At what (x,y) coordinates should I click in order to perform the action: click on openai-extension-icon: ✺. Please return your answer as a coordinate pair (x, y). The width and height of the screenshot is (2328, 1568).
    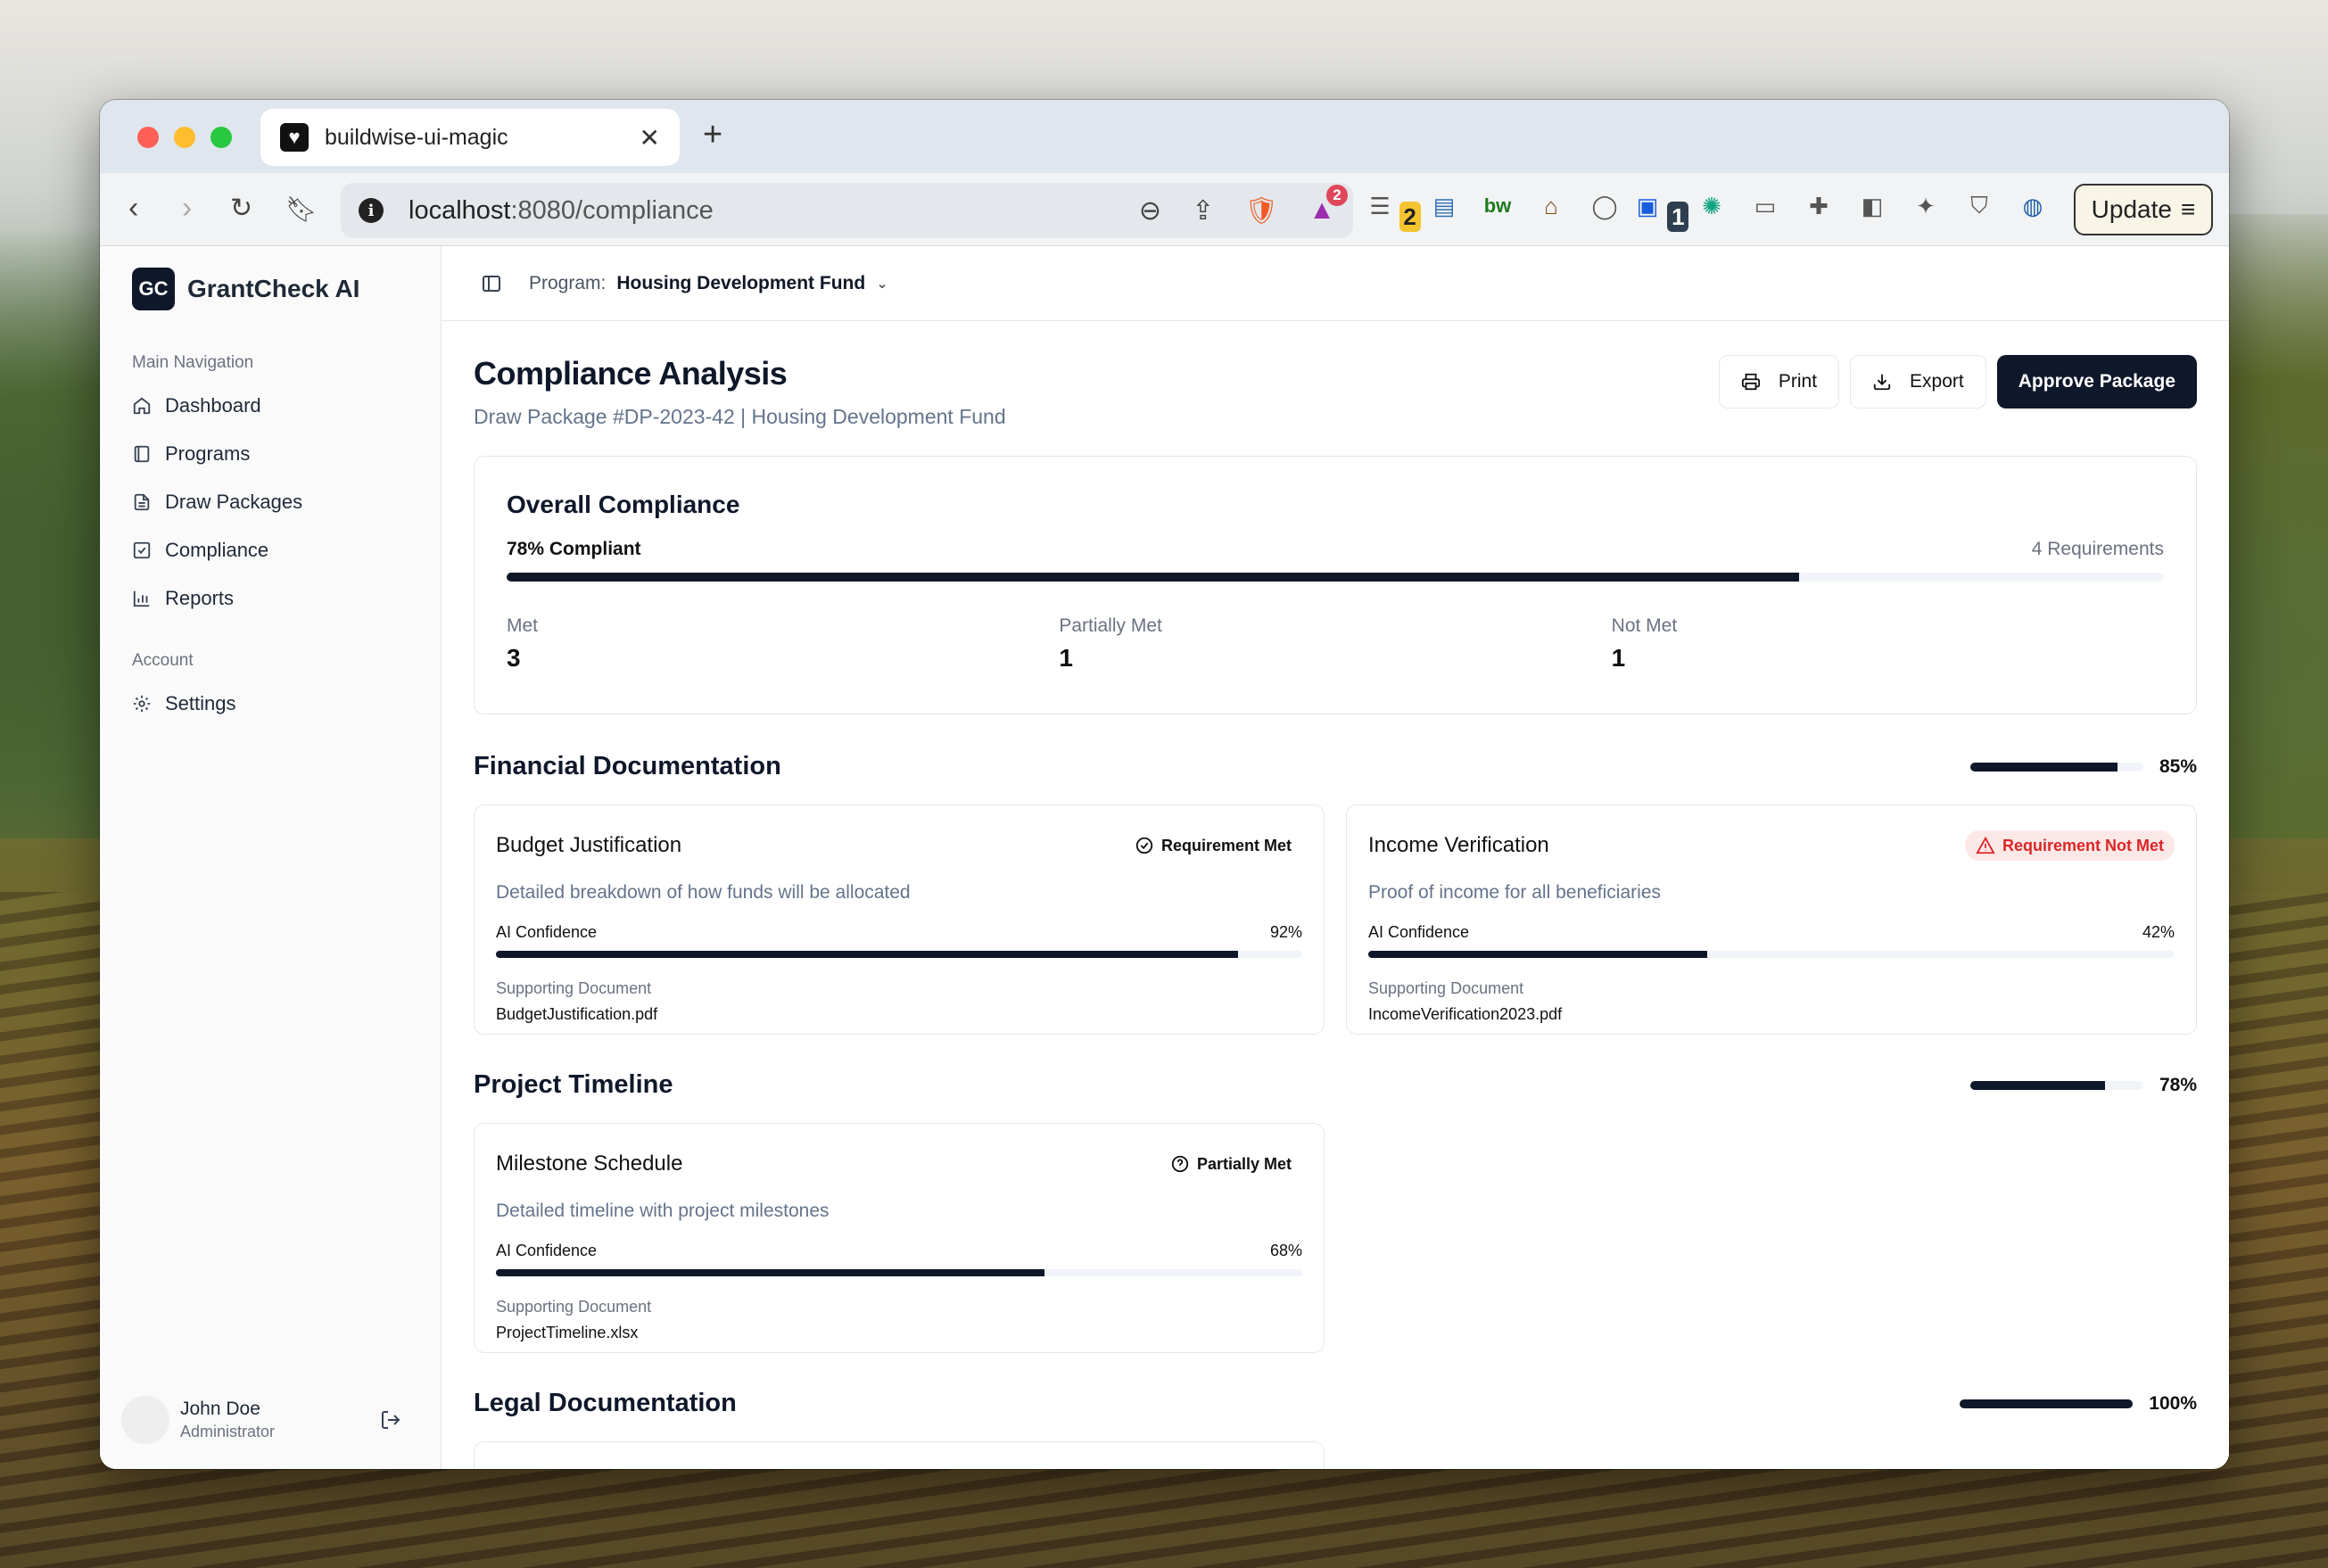
    Looking at the image, I should click on (1711, 206).